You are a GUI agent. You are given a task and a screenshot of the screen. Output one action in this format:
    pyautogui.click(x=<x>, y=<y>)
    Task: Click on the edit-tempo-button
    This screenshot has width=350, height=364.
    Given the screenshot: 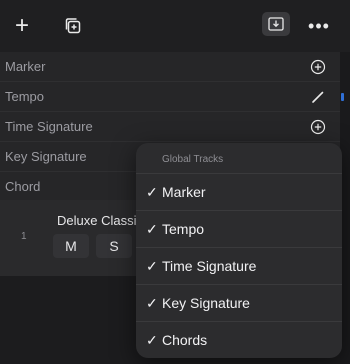 What is the action you would take?
    pyautogui.click(x=318, y=97)
    